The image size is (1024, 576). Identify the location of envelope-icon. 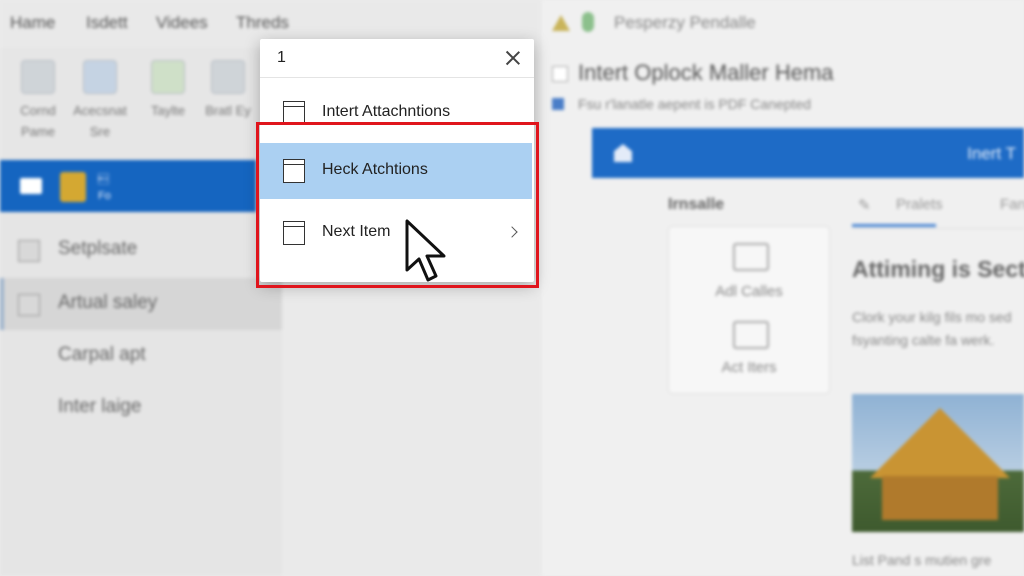
(751, 335).